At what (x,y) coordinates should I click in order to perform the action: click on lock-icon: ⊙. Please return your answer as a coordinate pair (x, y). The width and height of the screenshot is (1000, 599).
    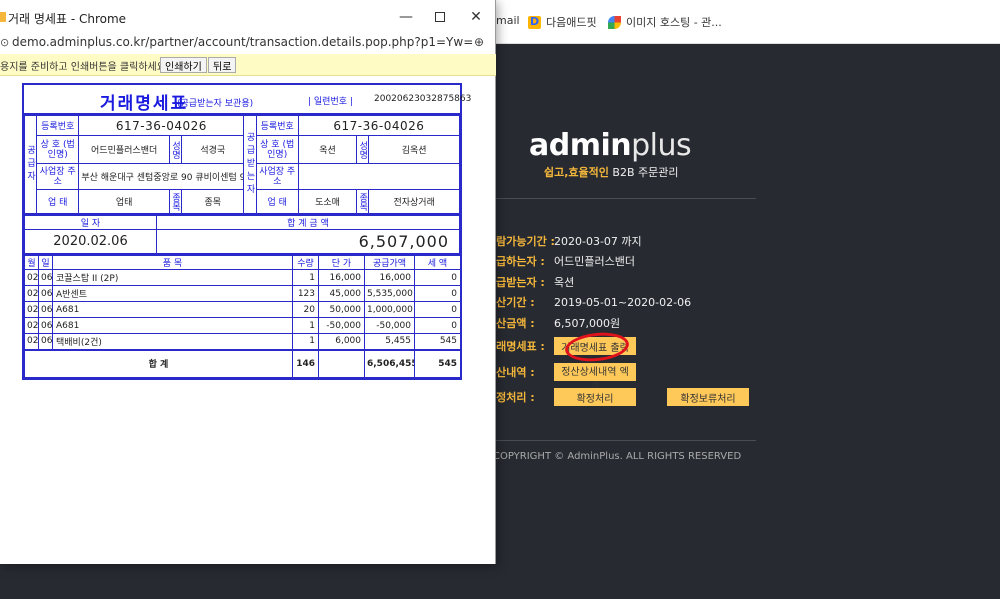
    Looking at the image, I should click on (5, 42).